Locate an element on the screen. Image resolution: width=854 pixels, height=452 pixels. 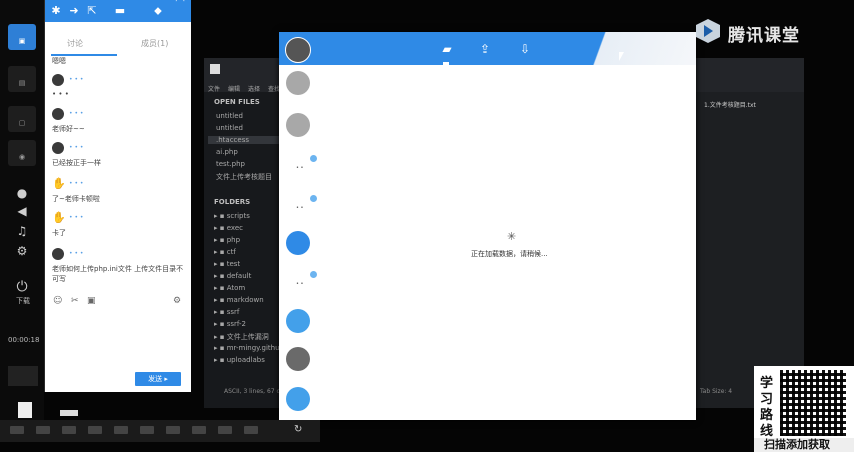
speaker-icon: ◀ is located at coordinates (22, 211).